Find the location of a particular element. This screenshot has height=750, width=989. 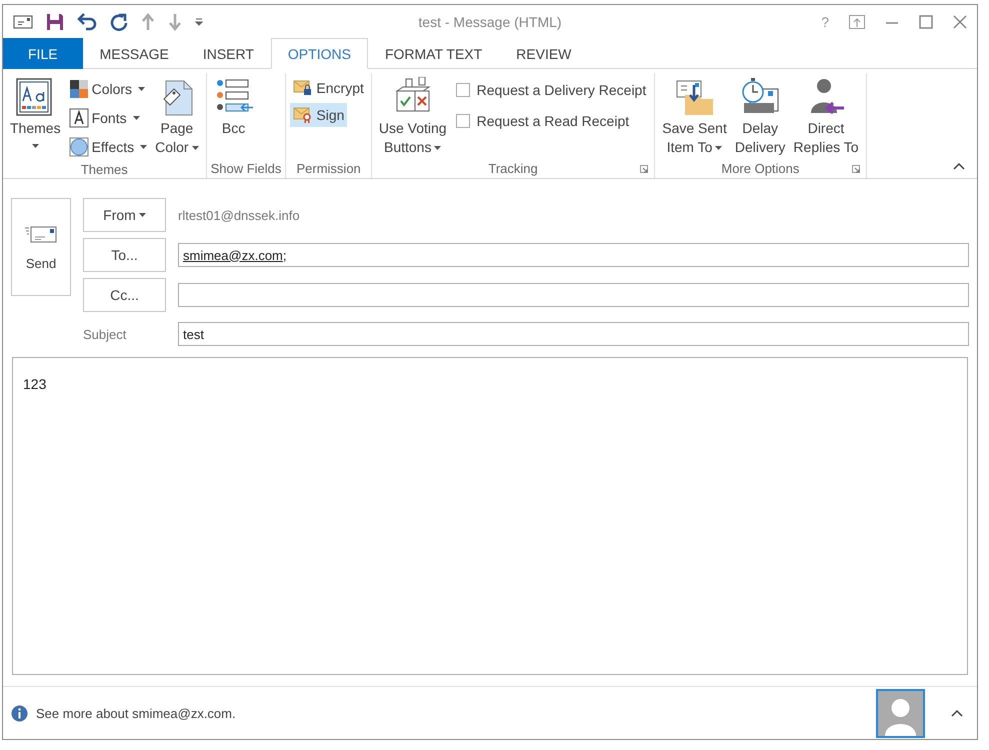

undo-icon is located at coordinates (87, 21).